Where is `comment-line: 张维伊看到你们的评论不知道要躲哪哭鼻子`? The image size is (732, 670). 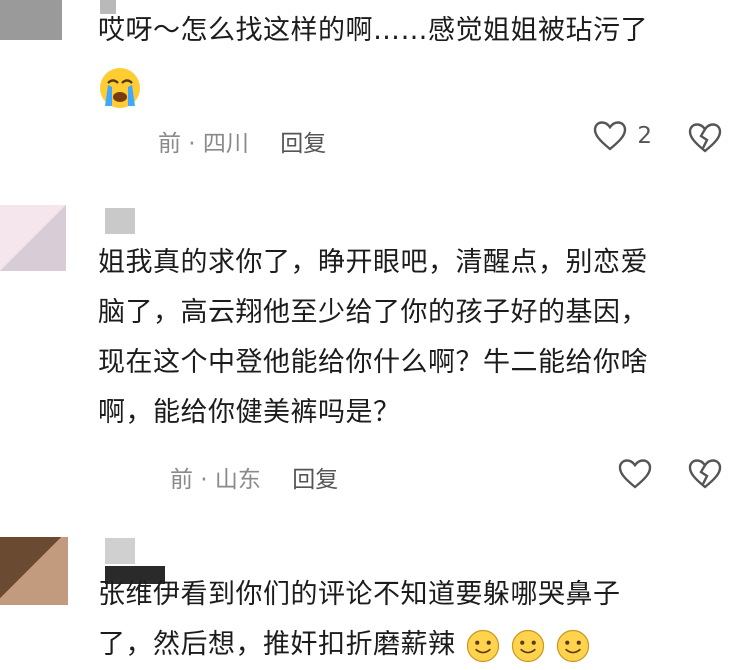
comment-line: 张维伊看到你们的评论不知道要躲哪哭鼻子 is located at coordinates (359, 594).